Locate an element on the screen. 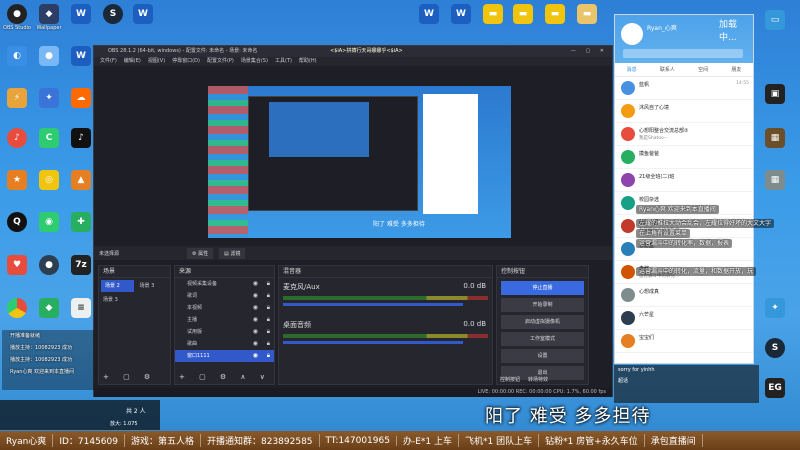 This screenshot has height=450, width=800. desktop-icon-app-1: ◐ is located at coordinates (17, 56).